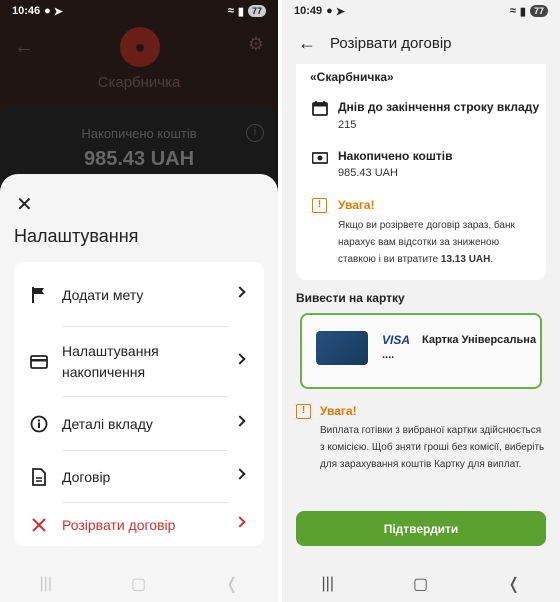 The height and width of the screenshot is (602, 560). Describe the element at coordinates (308, 11) in the screenshot. I see `status-time: 10:49` at that location.